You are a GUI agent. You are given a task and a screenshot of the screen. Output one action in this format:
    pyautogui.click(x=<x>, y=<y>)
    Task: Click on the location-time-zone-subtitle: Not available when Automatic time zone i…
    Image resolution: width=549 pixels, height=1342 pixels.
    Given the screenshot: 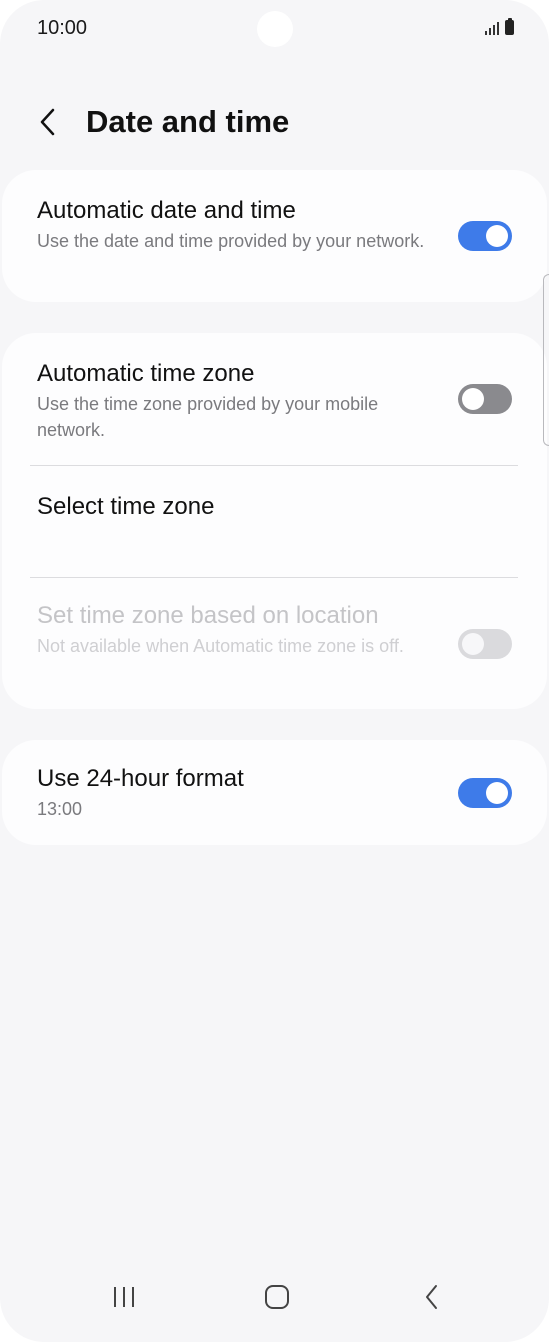 What is the action you would take?
    pyautogui.click(x=220, y=646)
    